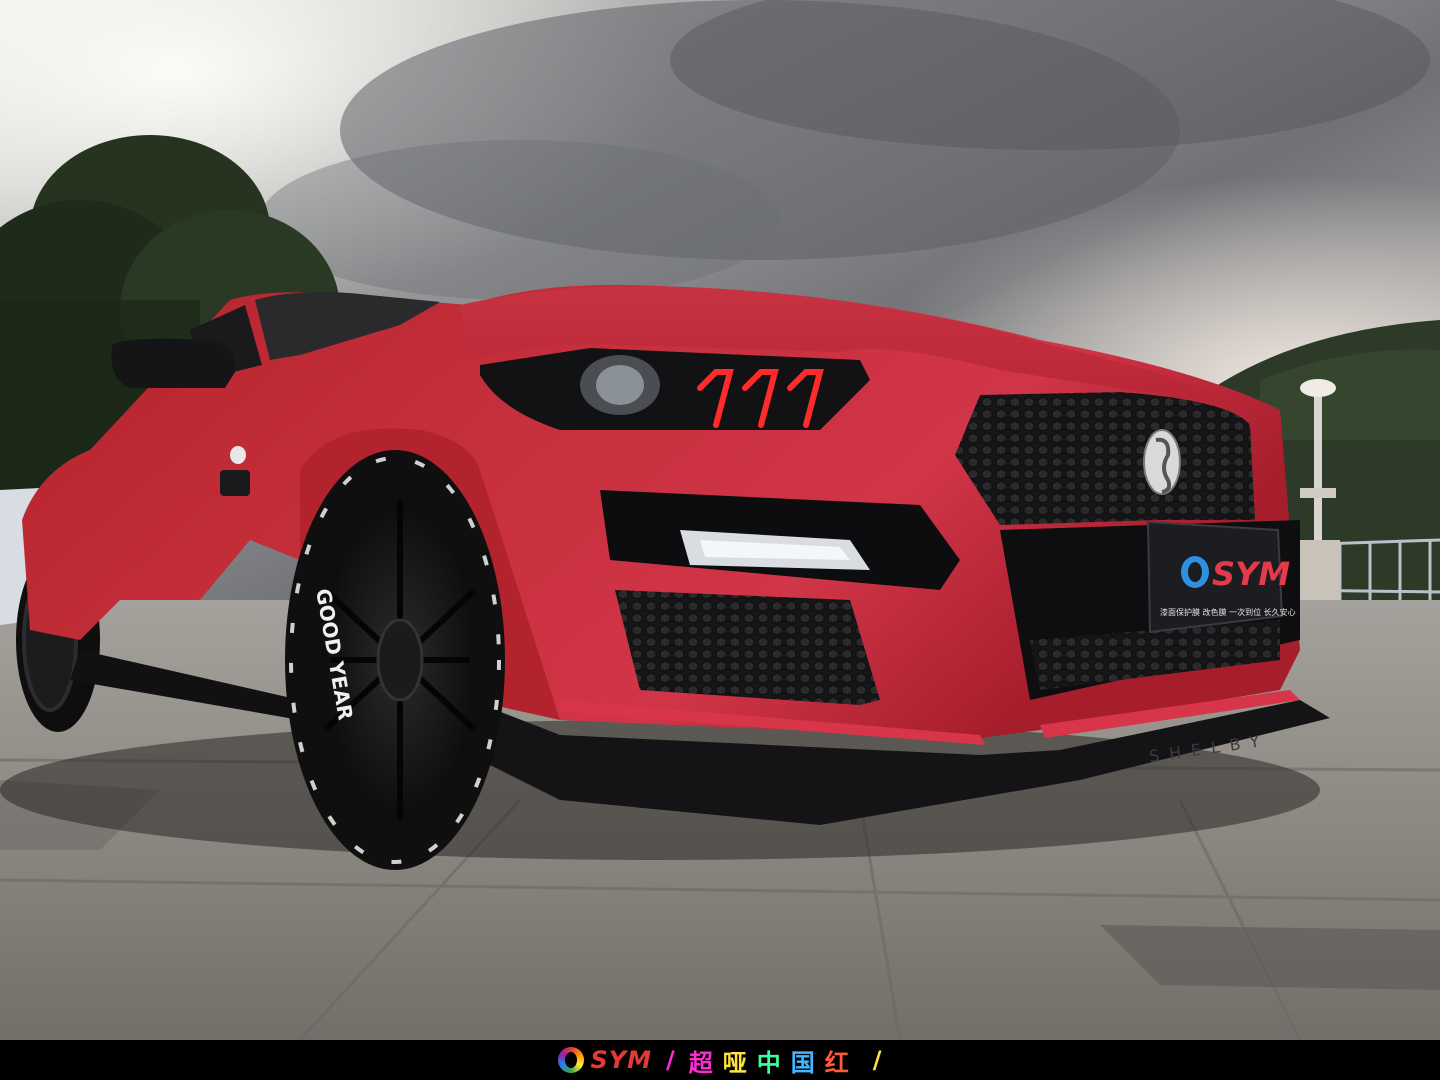 The image size is (1440, 1080). What do you see at coordinates (235, 483) in the screenshot?
I see `fender-badge` at bounding box center [235, 483].